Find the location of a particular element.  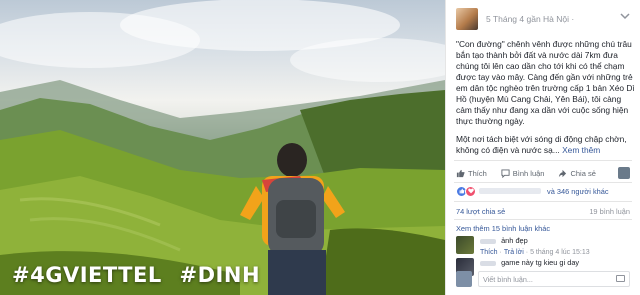

comment-tools: Thích · Trả lời · 5 tháng 4 lúc 15:13 is located at coordinates (535, 252).